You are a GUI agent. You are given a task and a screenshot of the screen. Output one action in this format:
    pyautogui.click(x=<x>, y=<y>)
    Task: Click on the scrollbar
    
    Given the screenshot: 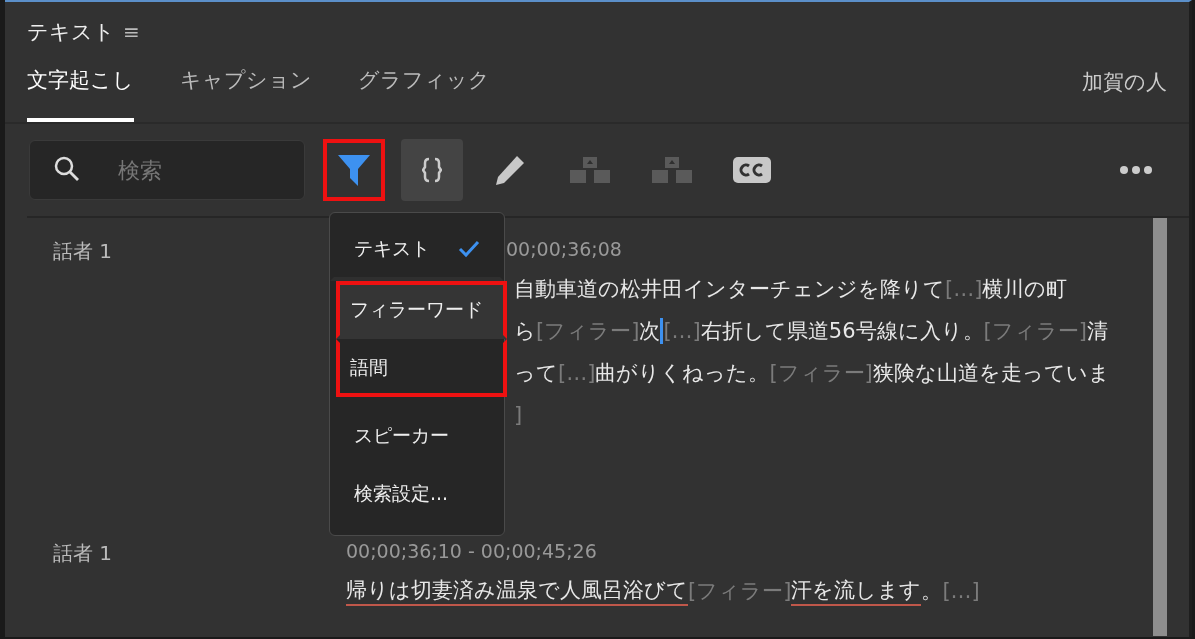 What is the action you would take?
    pyautogui.click(x=1160, y=427)
    